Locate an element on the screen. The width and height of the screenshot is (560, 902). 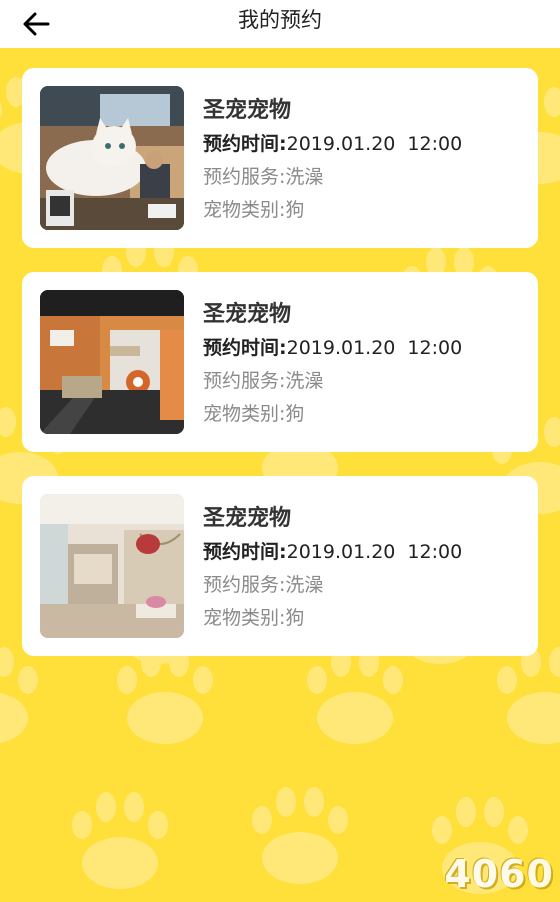
site-watermark: 4060 is located at coordinates (499, 874).